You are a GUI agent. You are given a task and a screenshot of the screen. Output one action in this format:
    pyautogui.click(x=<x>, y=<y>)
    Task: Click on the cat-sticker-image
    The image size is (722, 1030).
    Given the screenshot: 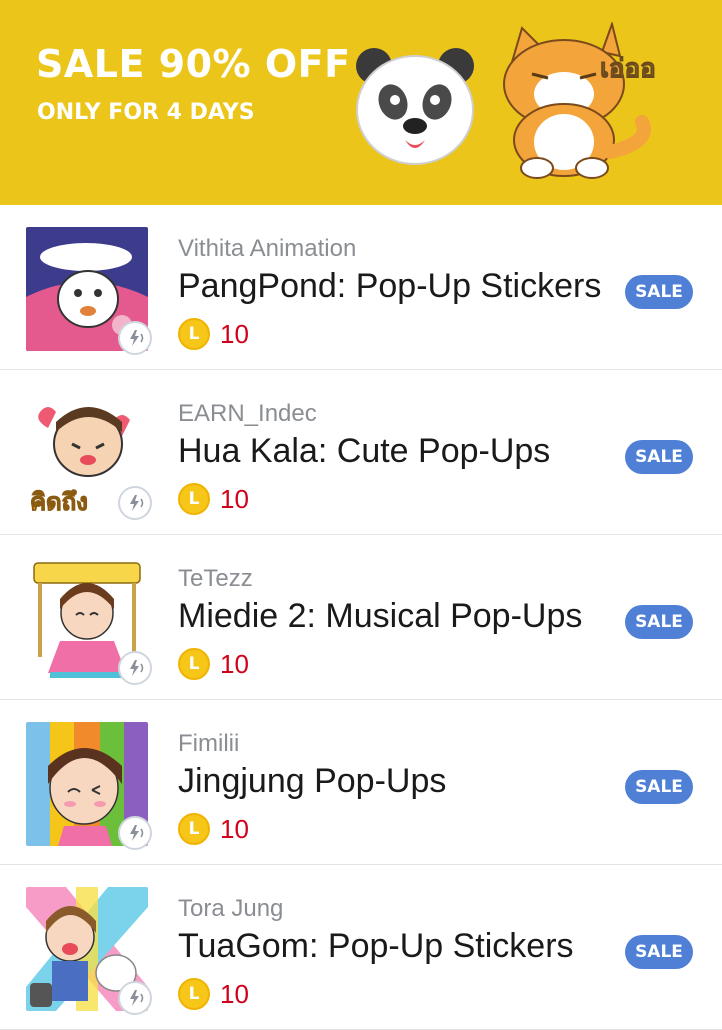 What is the action you would take?
    pyautogui.click(x=577, y=100)
    